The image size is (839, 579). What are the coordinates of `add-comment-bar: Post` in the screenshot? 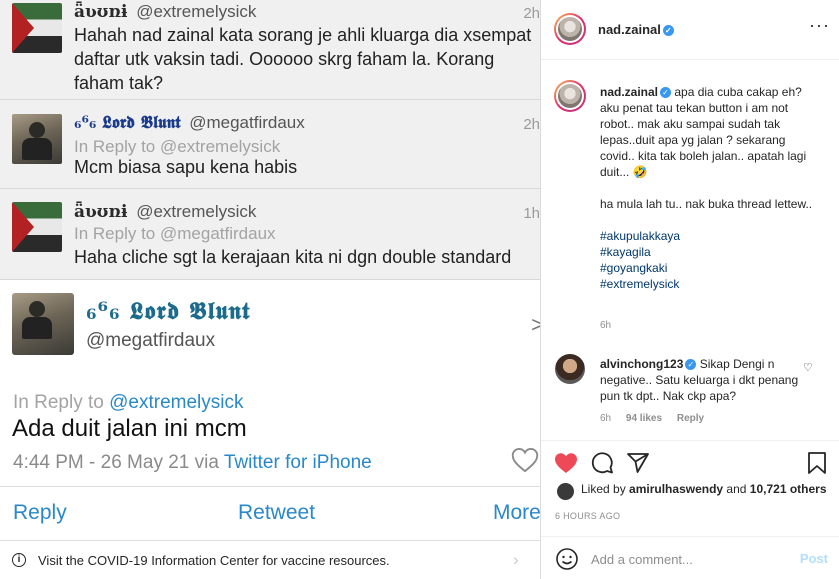 It's located at (690, 557).